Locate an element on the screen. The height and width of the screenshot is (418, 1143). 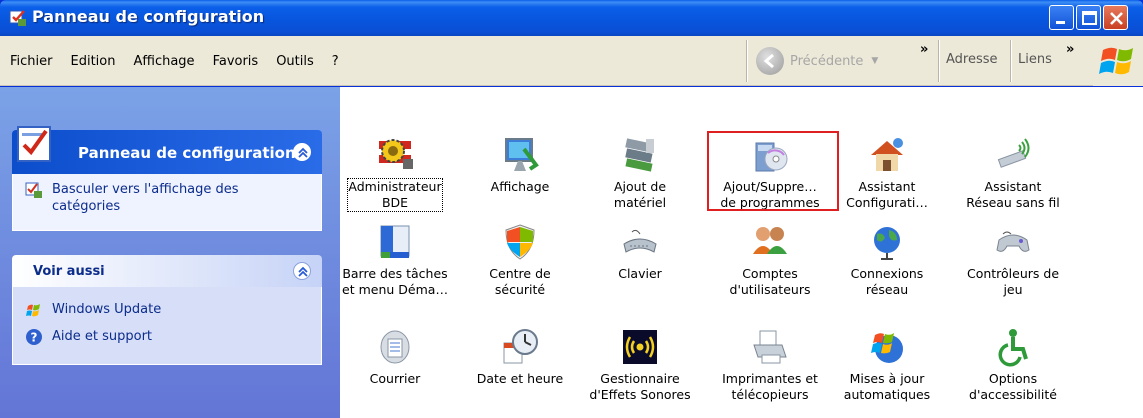
keyboard-icon is located at coordinates (640, 241).